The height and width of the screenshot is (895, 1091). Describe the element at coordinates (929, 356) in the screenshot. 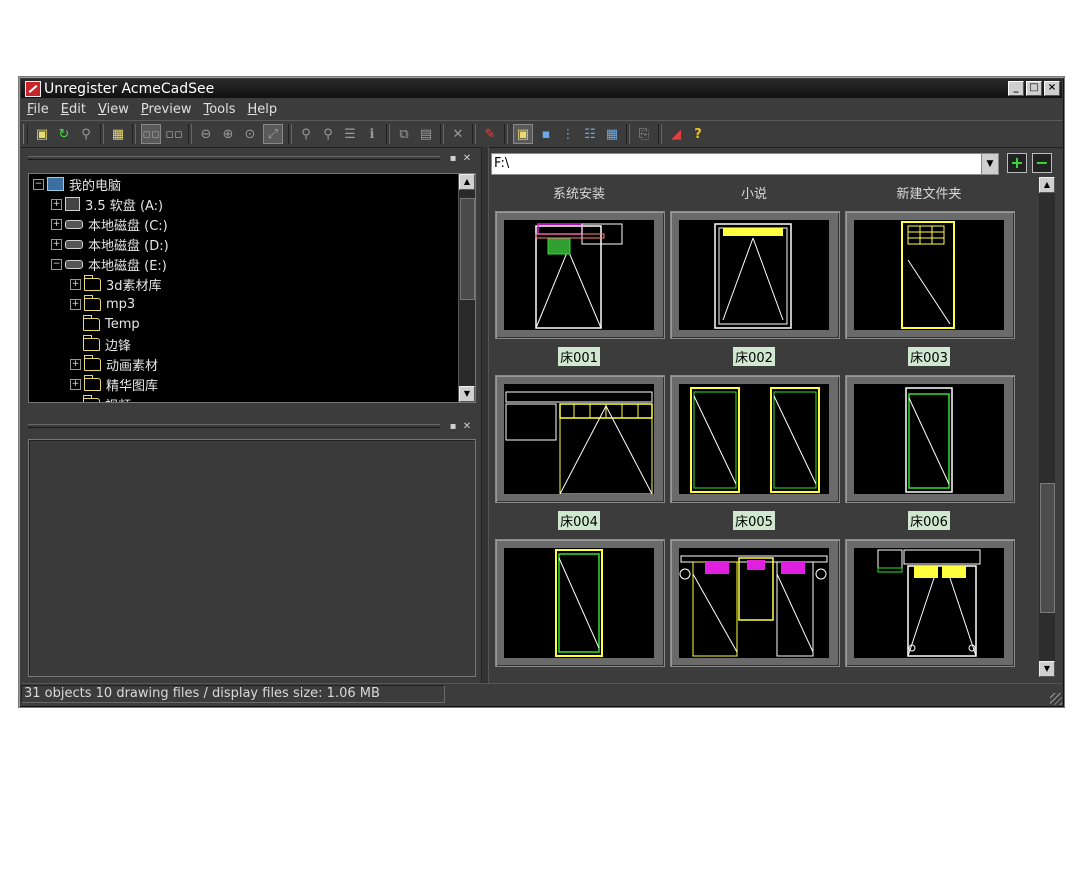

I see `file-label: 床003` at that location.